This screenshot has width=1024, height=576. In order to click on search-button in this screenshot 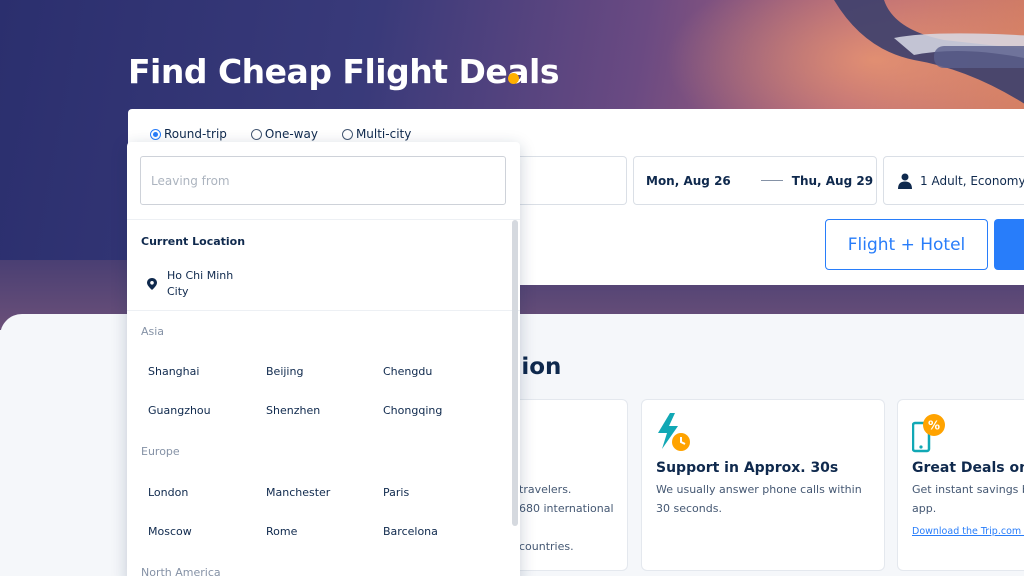, I will do `click(1009, 244)`.